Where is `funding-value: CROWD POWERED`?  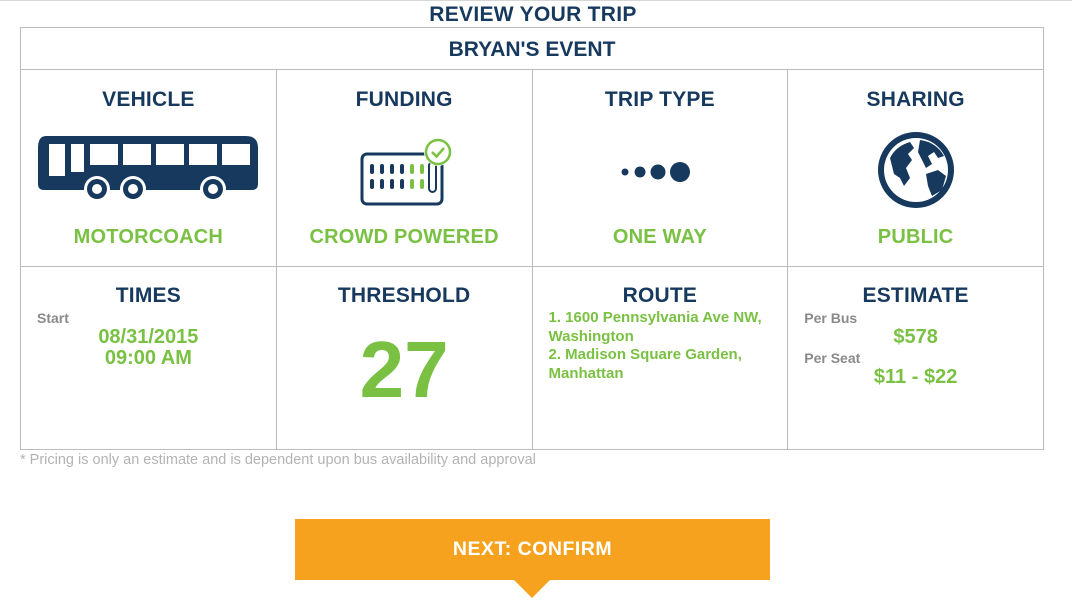
funding-value: CROWD POWERED is located at coordinates (404, 237).